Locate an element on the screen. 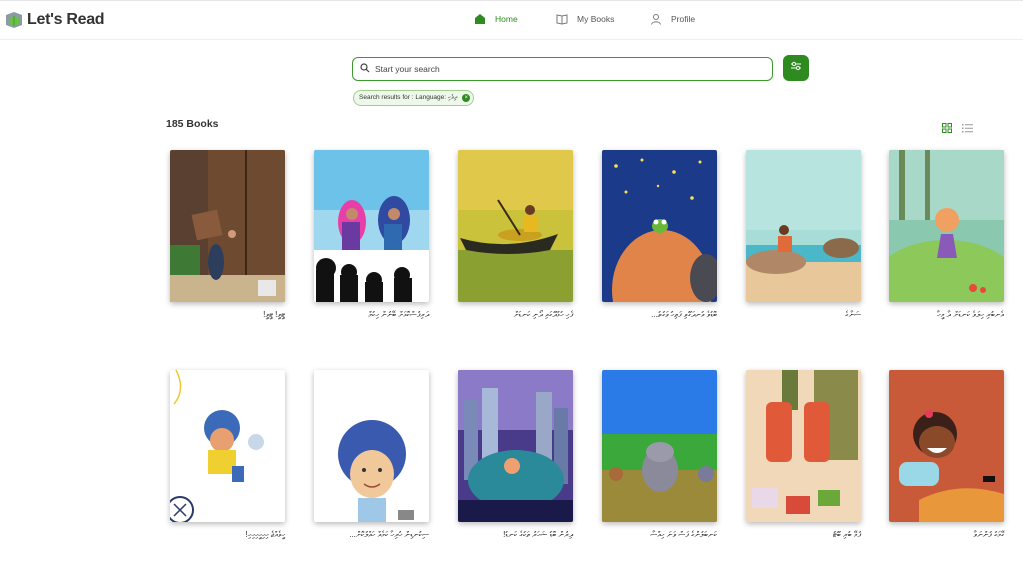 The height and width of the screenshot is (569, 1023). book-card: ހީވެއްޖެ ހިހިހީހިހިހި! is located at coordinates (227, 454).